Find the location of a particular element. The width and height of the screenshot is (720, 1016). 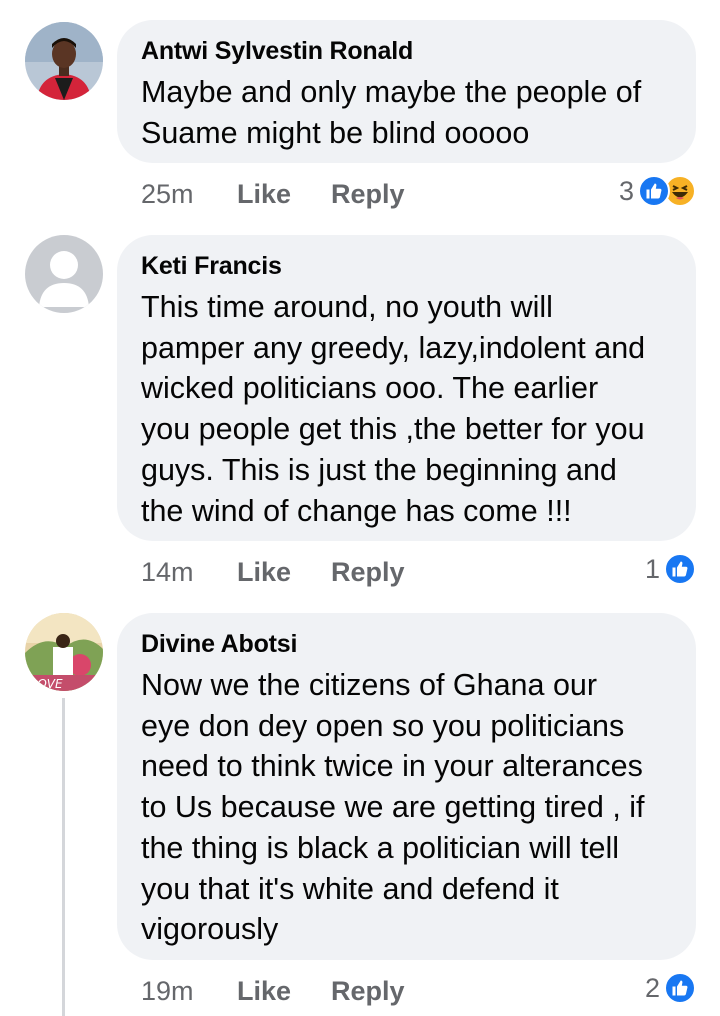

comment-actions: 25m Like Reply is located at coordinates (273, 194).